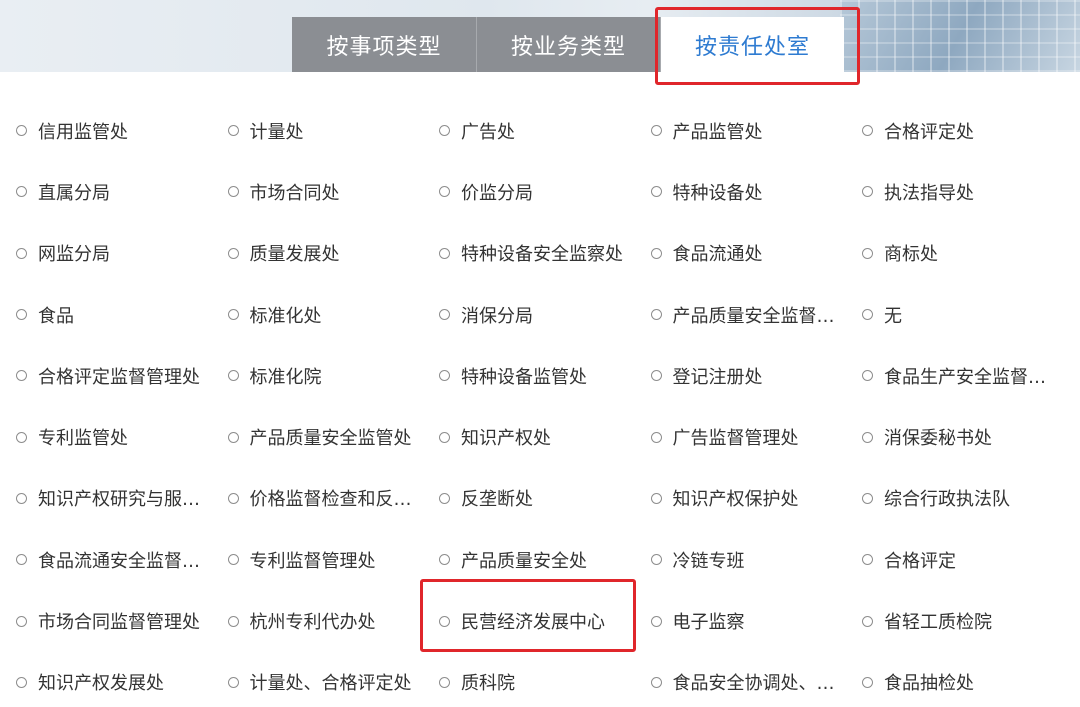 This screenshot has height=707, width=1080. What do you see at coordinates (752, 44) in the screenshot?
I see `tab-by-responsible-department: 按责任处室` at bounding box center [752, 44].